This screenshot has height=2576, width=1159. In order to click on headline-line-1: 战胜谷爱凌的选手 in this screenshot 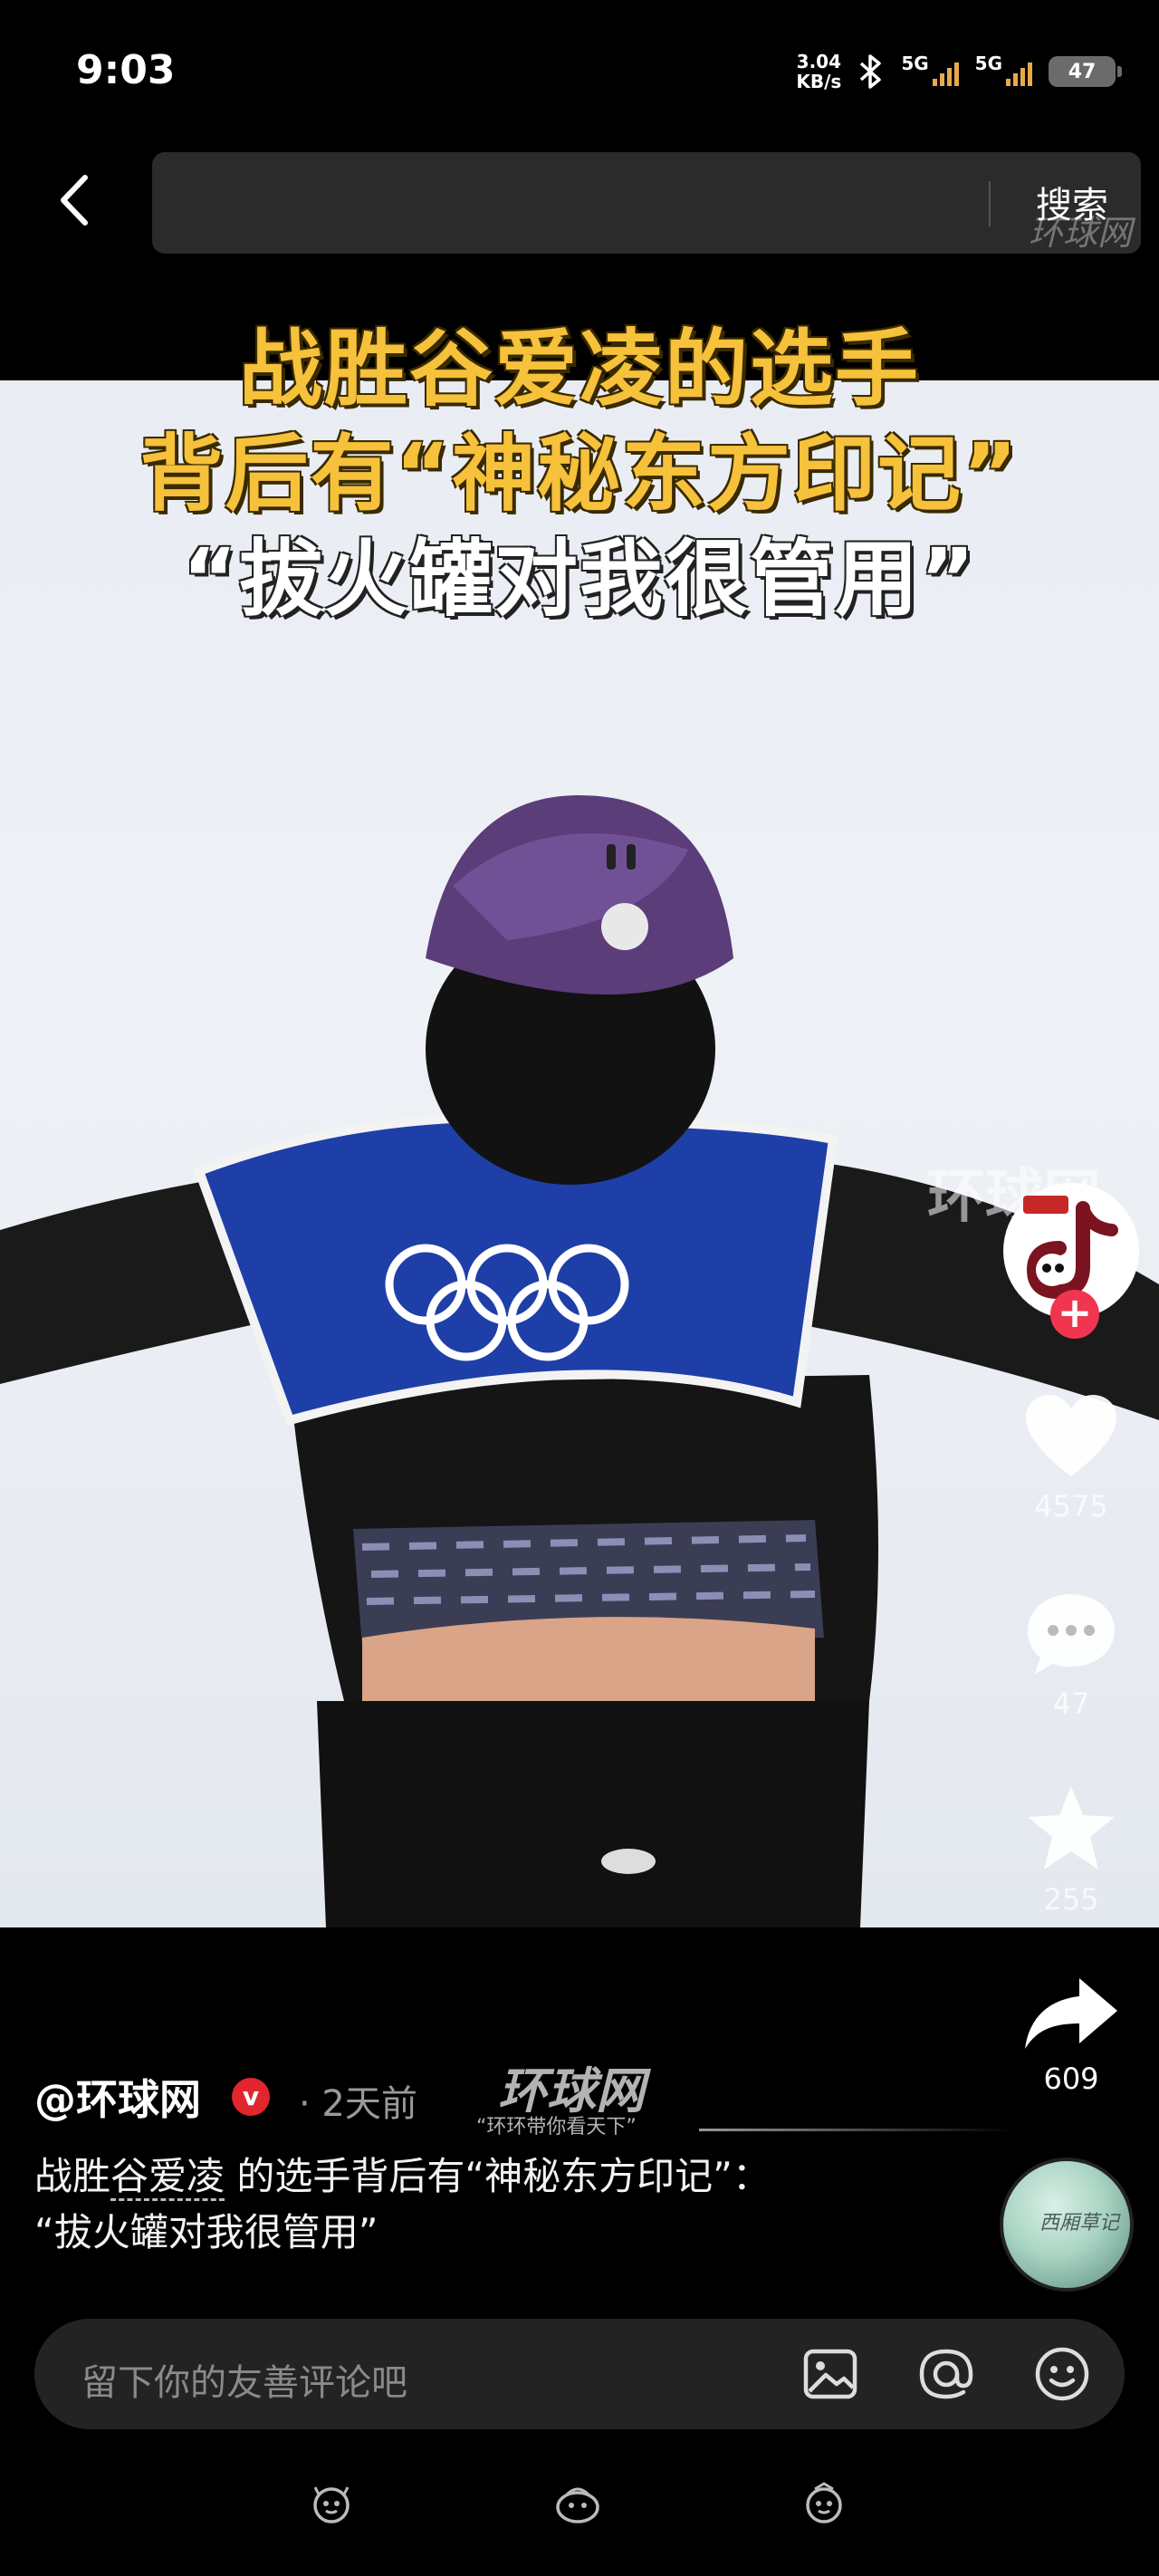, I will do `click(579, 369)`.